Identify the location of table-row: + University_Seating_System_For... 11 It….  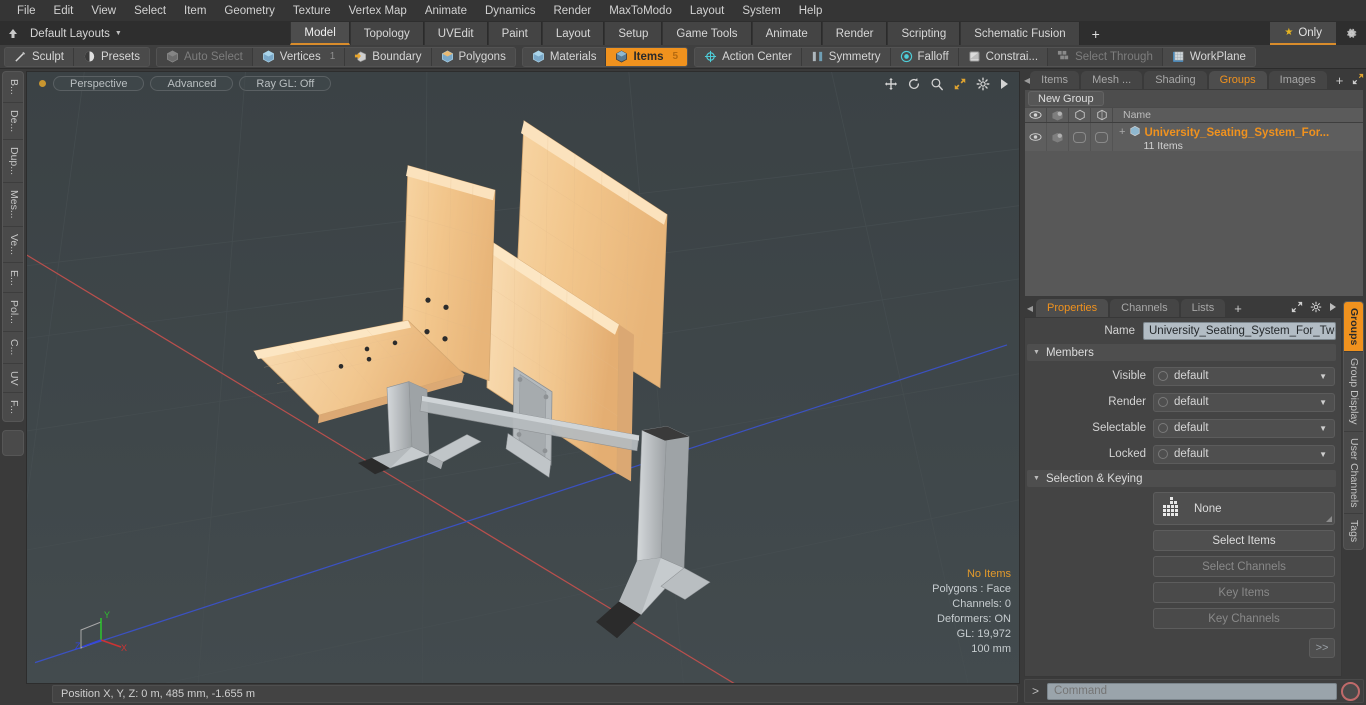
(1194, 137).